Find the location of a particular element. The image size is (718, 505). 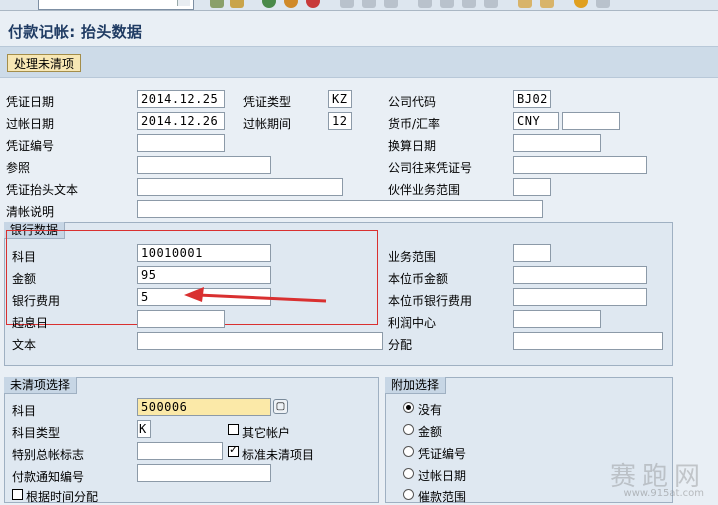

bank-text-field is located at coordinates (260, 341).